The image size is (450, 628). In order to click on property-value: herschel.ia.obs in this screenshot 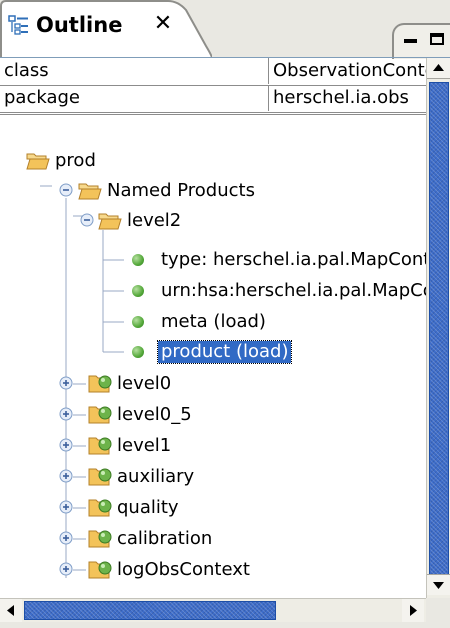, I will do `click(347, 98)`.